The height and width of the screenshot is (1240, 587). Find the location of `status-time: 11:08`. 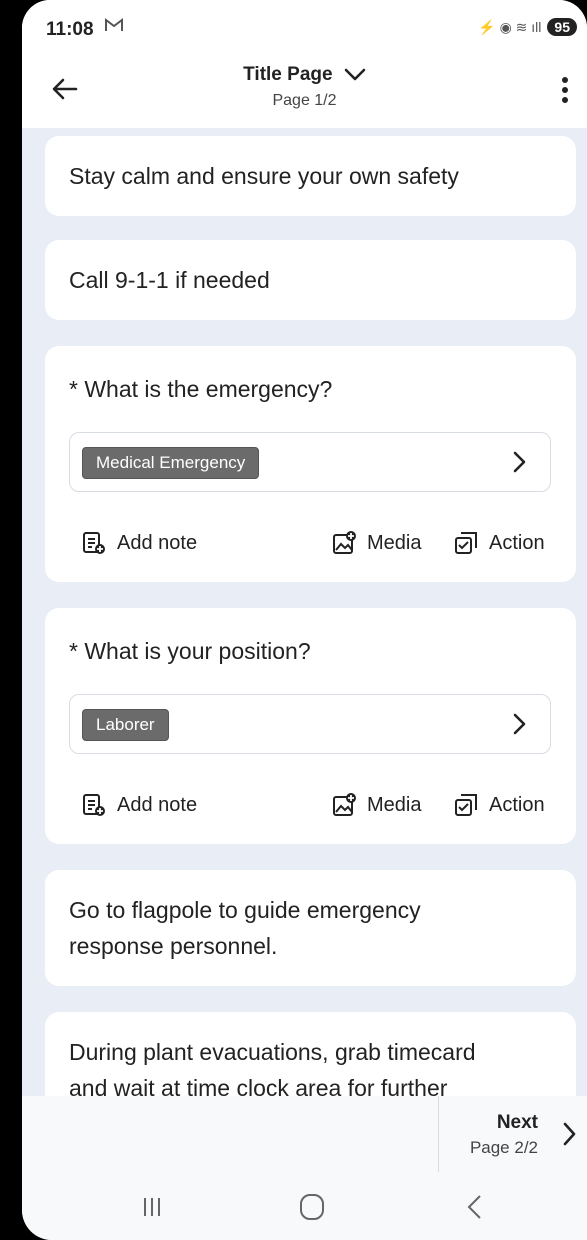

status-time: 11:08 is located at coordinates (70, 29).